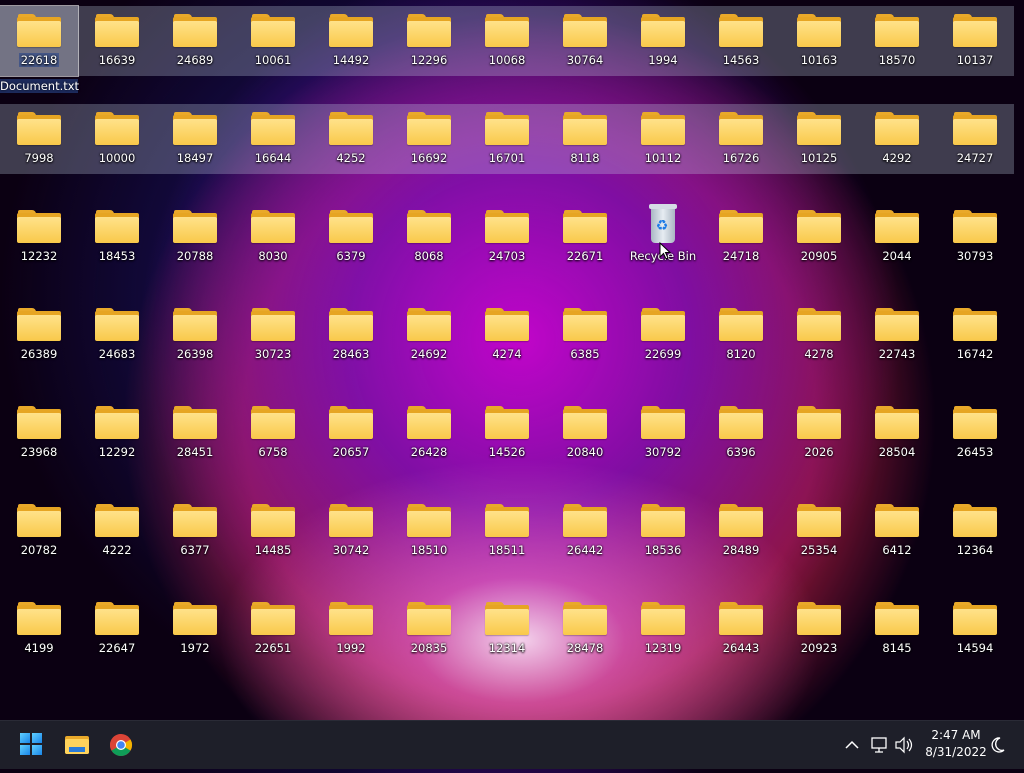 This screenshot has width=1024, height=773. What do you see at coordinates (429, 41) in the screenshot?
I see `desktop-folder: 12296` at bounding box center [429, 41].